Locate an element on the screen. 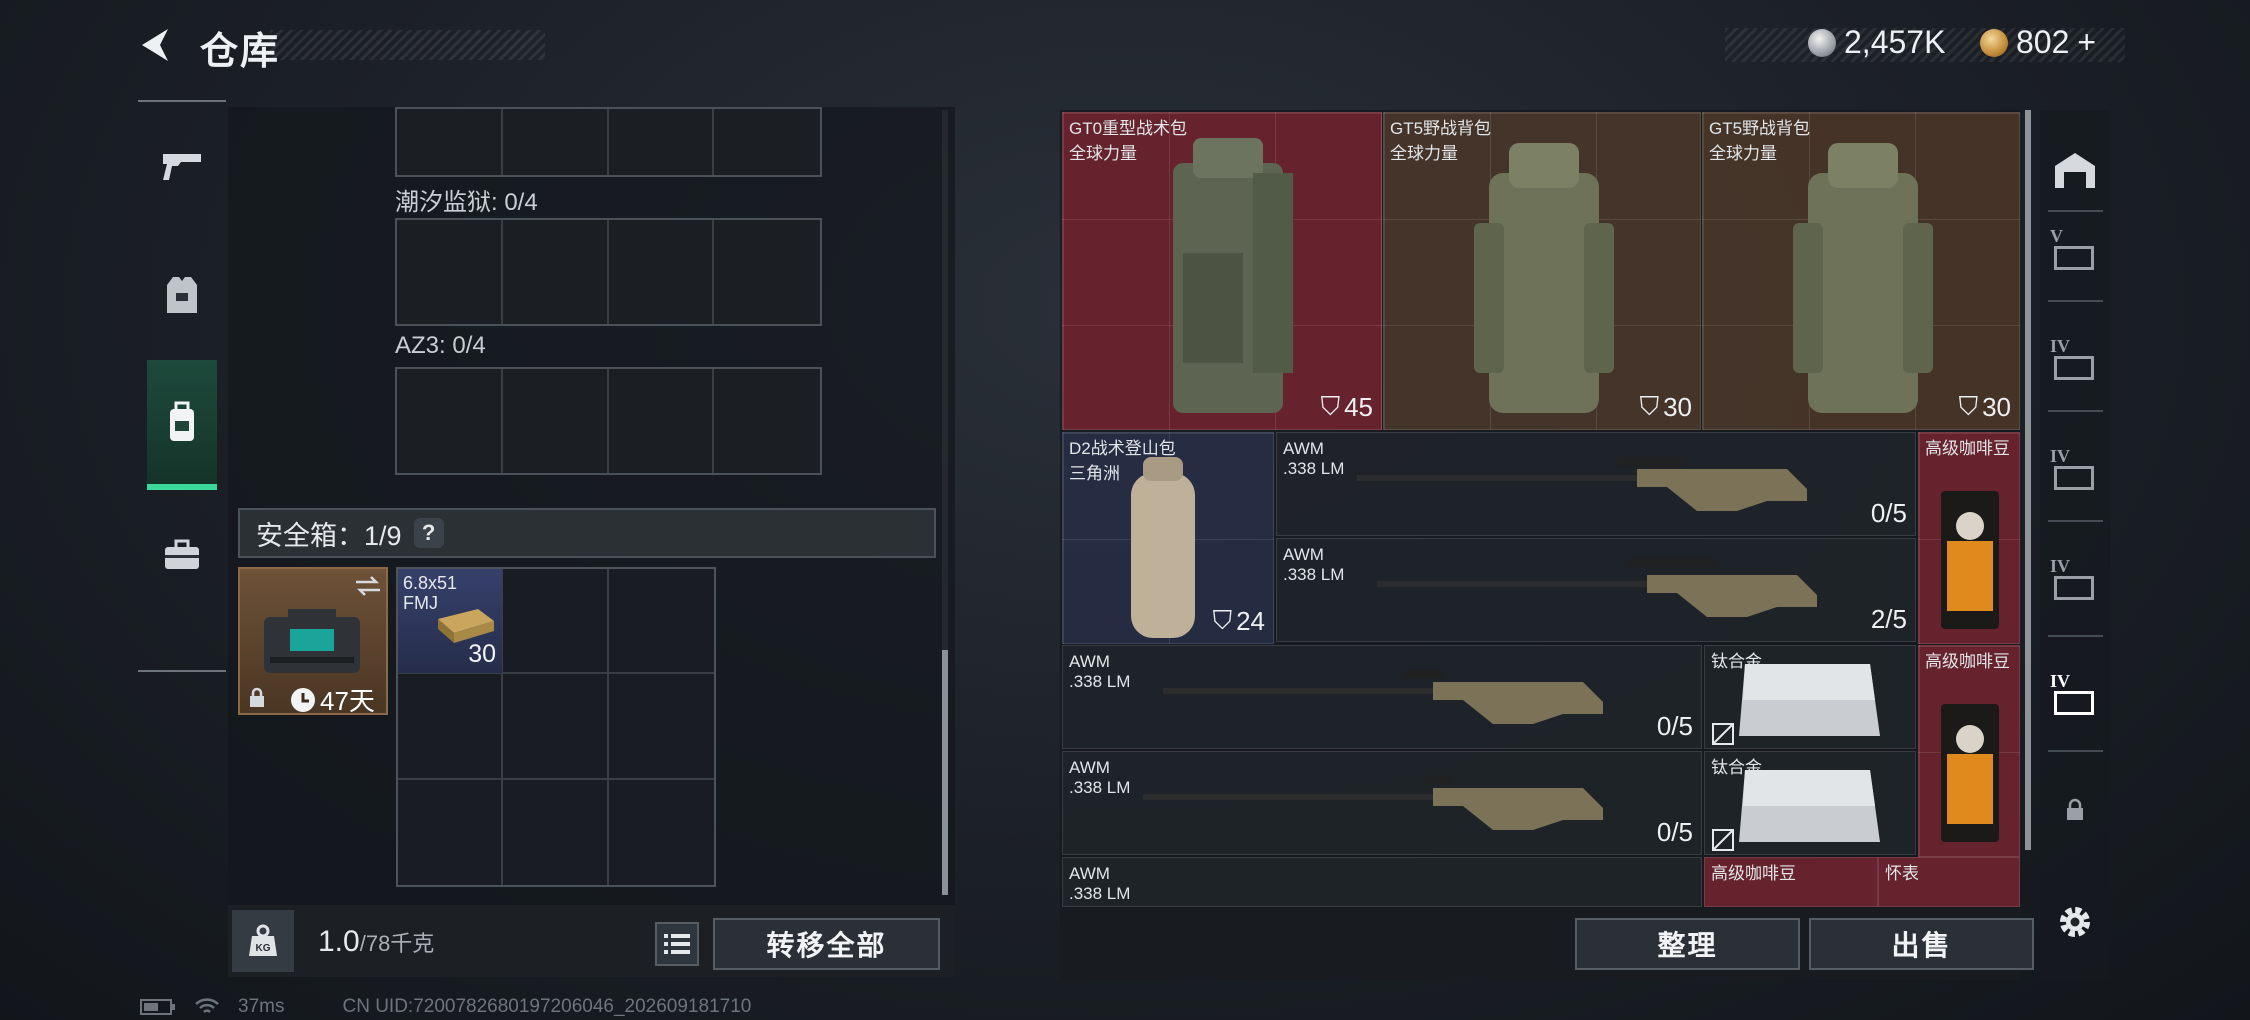  stash-tab-4: IV is located at coordinates (2075, 580).